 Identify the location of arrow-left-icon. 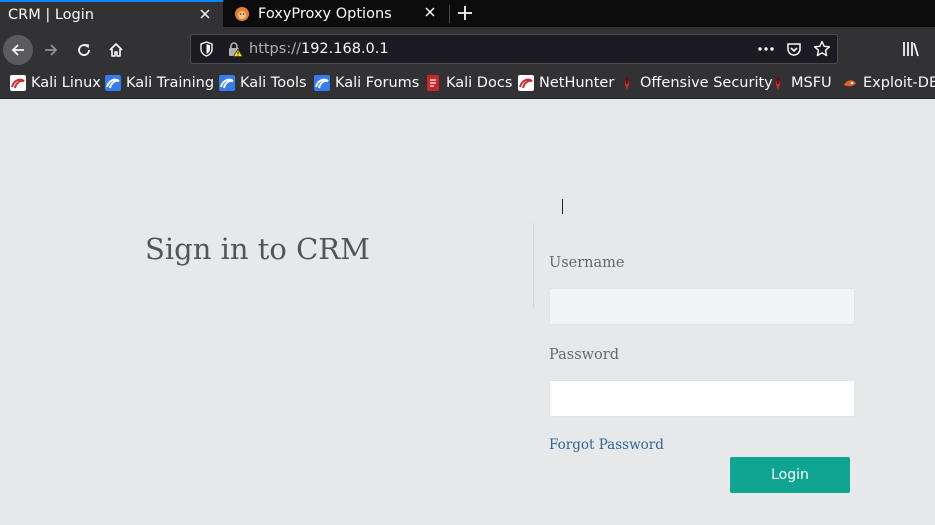
(17, 50).